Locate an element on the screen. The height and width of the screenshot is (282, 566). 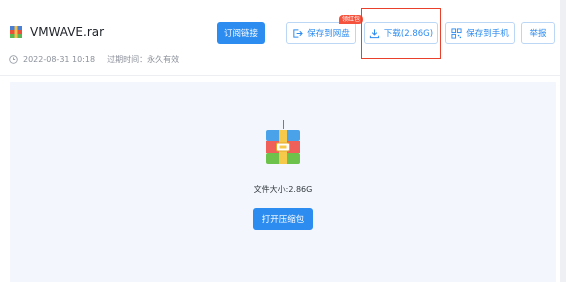
save-to-disk-label: 保存到网盘 is located at coordinates (328, 34).